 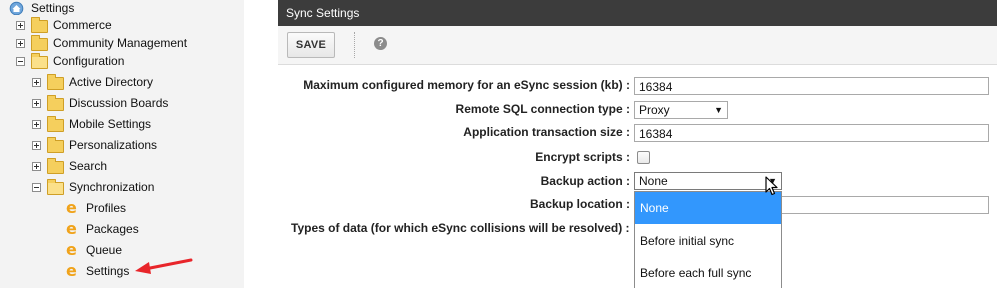 I want to click on dropdown-option-before-initial-sync: Before initial sync, so click(x=708, y=241).